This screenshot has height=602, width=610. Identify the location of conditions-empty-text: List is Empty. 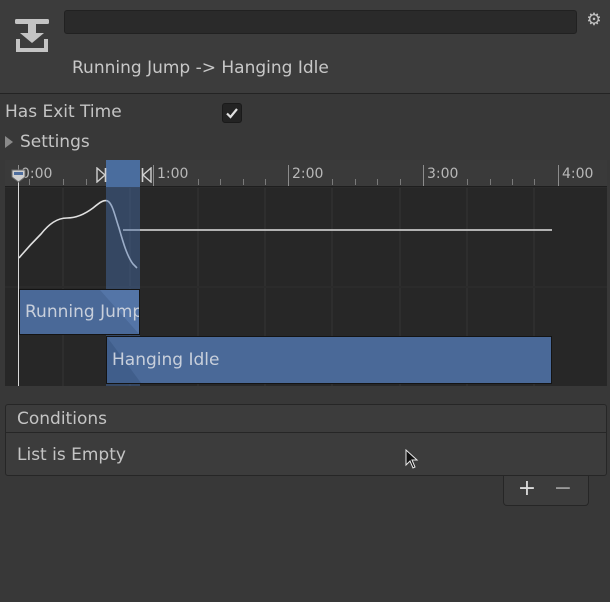
(71, 455).